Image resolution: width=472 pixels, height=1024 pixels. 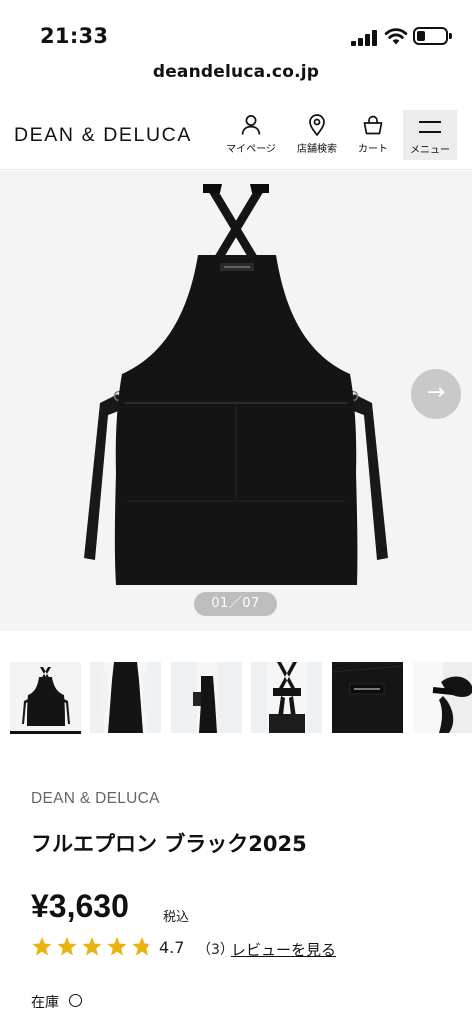 What do you see at coordinates (74, 36) in the screenshot?
I see `status-time: 21:33` at bounding box center [74, 36].